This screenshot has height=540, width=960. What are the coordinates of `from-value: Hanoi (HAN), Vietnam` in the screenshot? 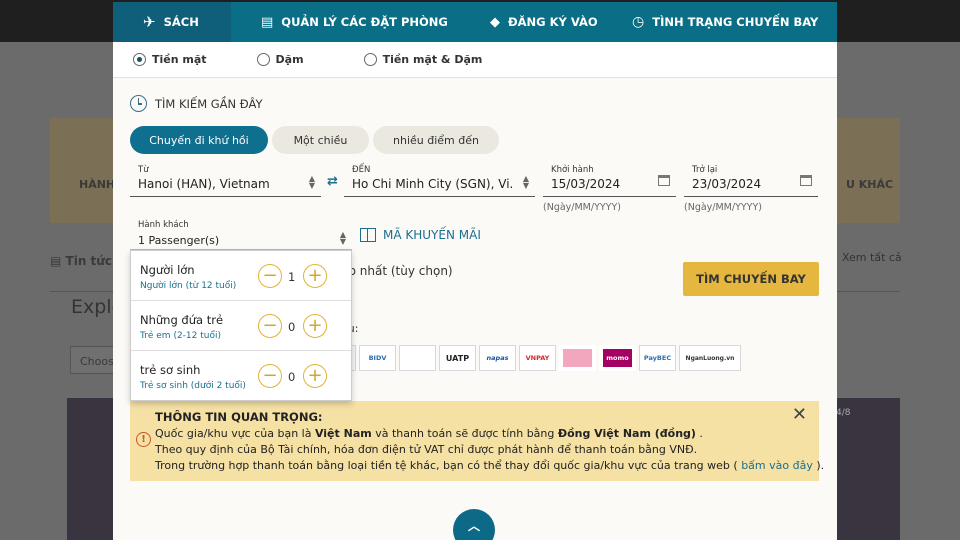 It's located at (204, 184).